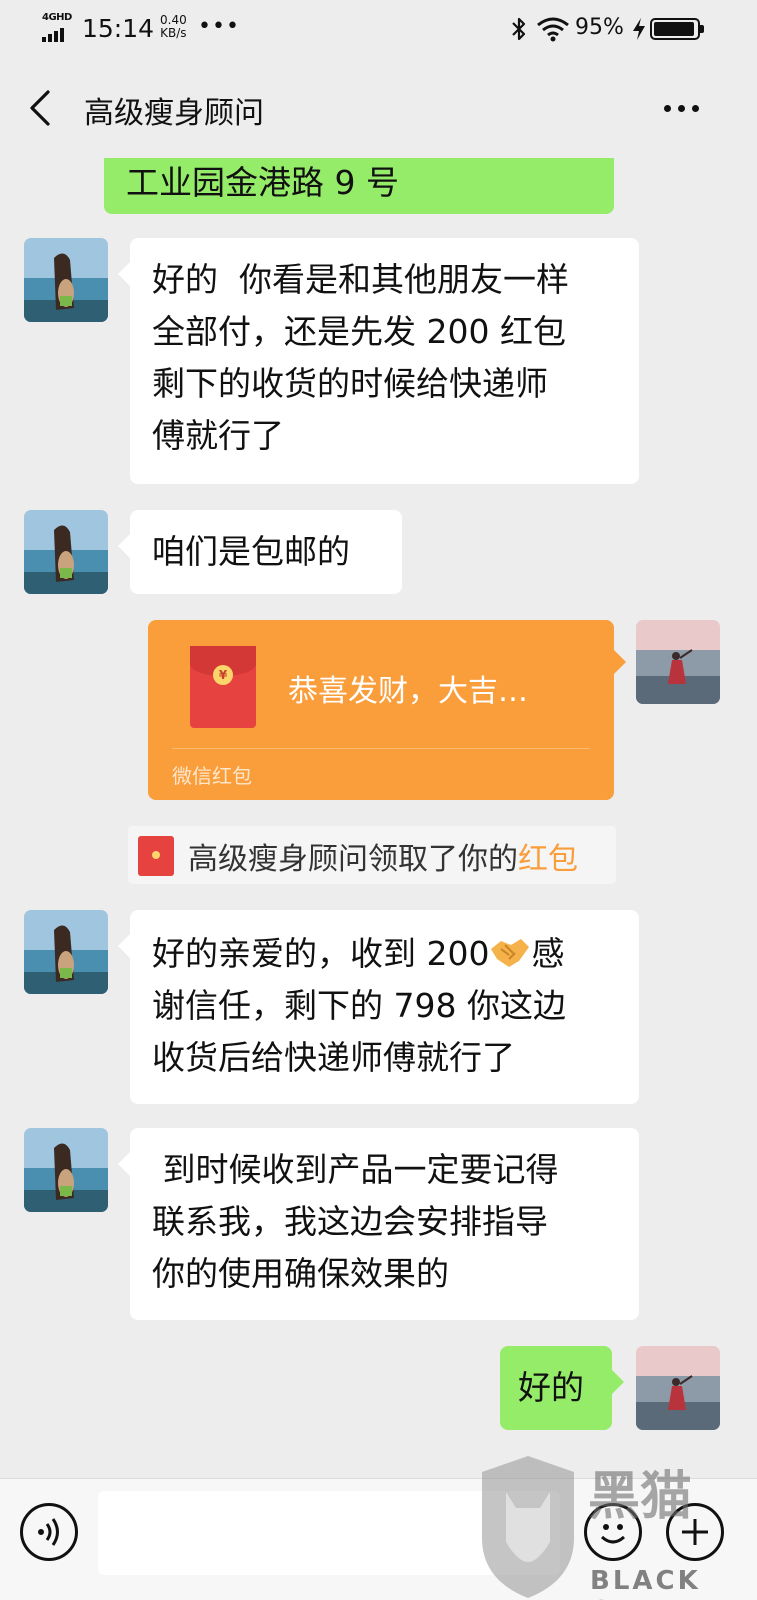  I want to click on divider, so click(381, 748).